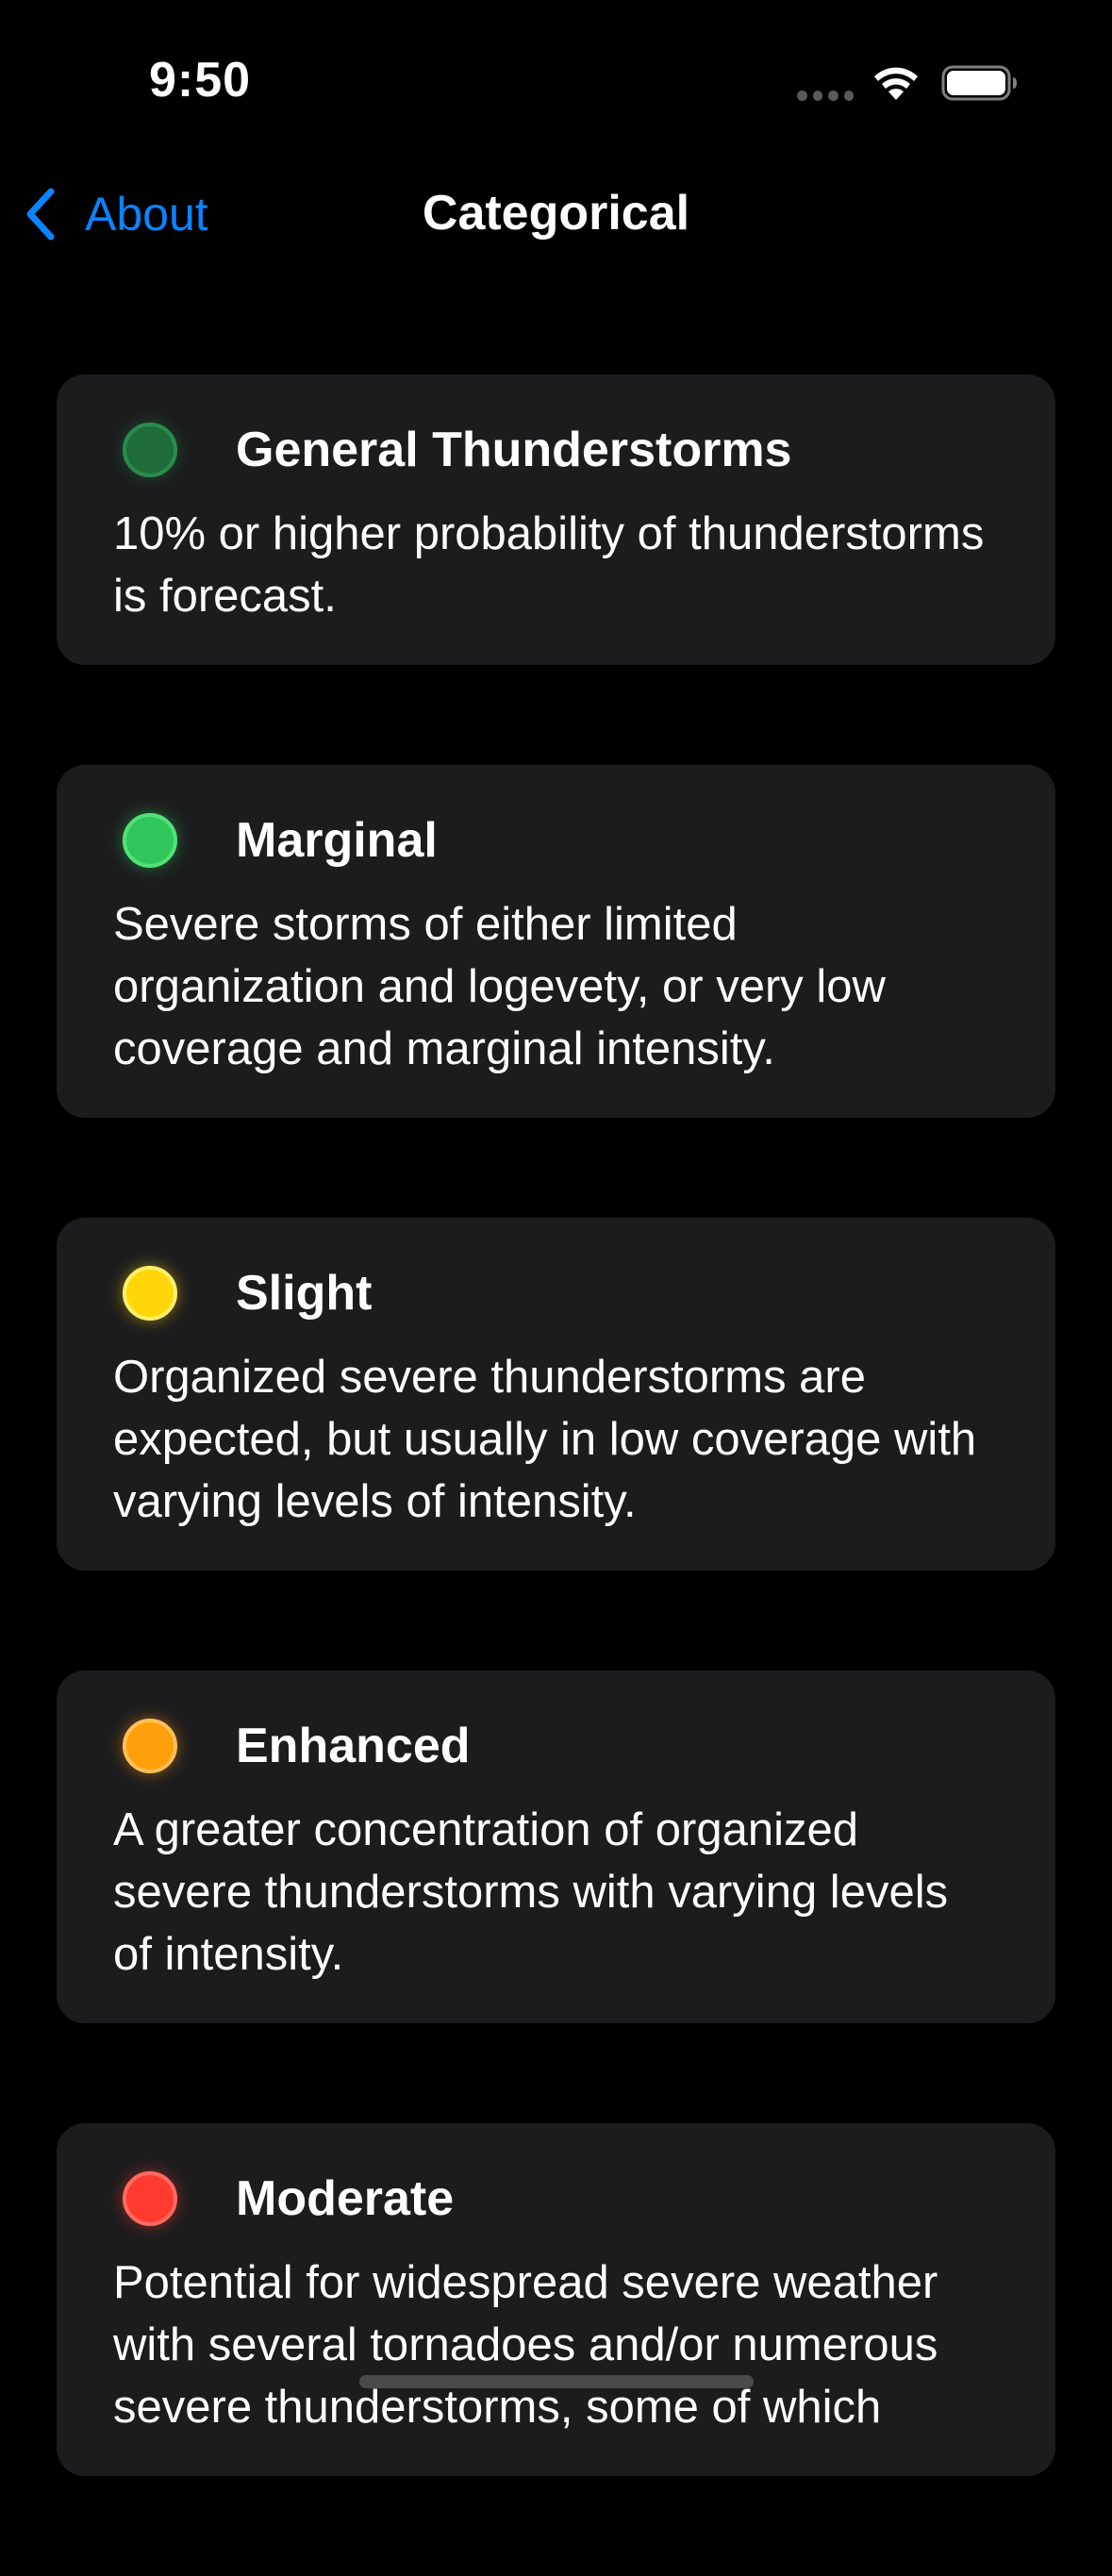 Image resolution: width=1112 pixels, height=2576 pixels. I want to click on category-header: Enhanced, so click(556, 1746).